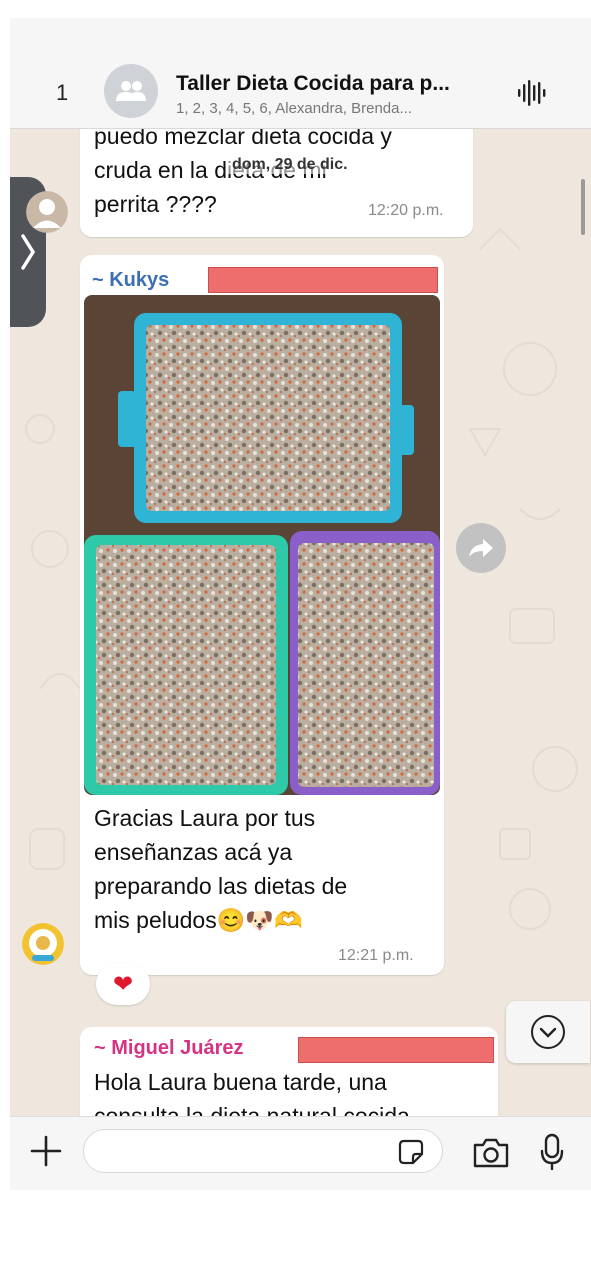  I want to click on message-time: 12:21 p.m., so click(376, 955).